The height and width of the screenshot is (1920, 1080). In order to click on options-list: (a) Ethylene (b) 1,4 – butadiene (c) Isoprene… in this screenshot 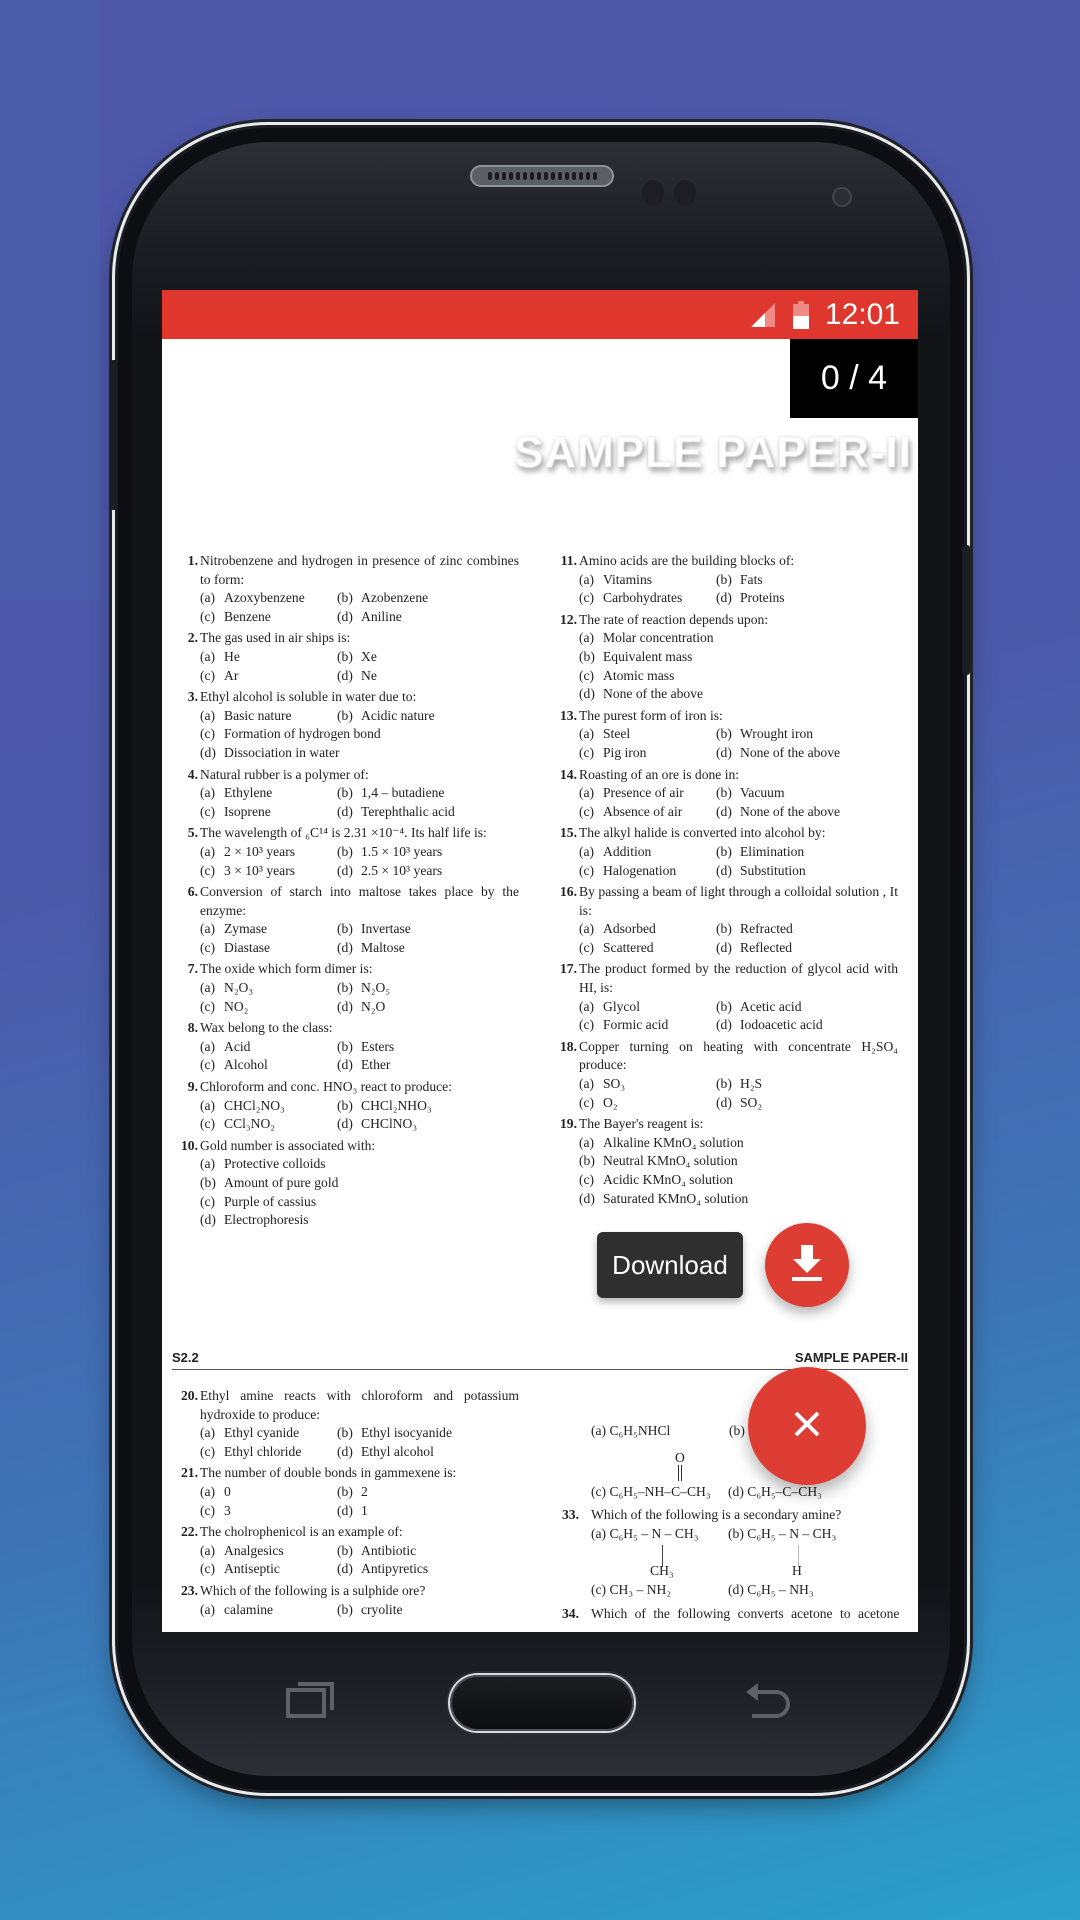, I will do `click(359, 802)`.